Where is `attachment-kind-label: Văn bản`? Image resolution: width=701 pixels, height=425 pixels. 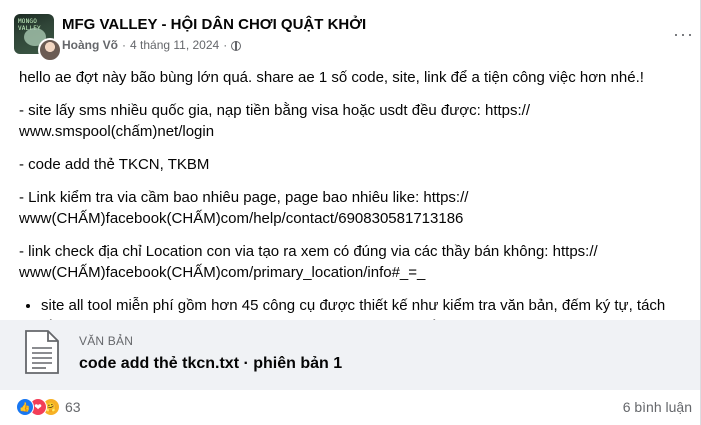
attachment-kind-label: Văn bản is located at coordinates (106, 341).